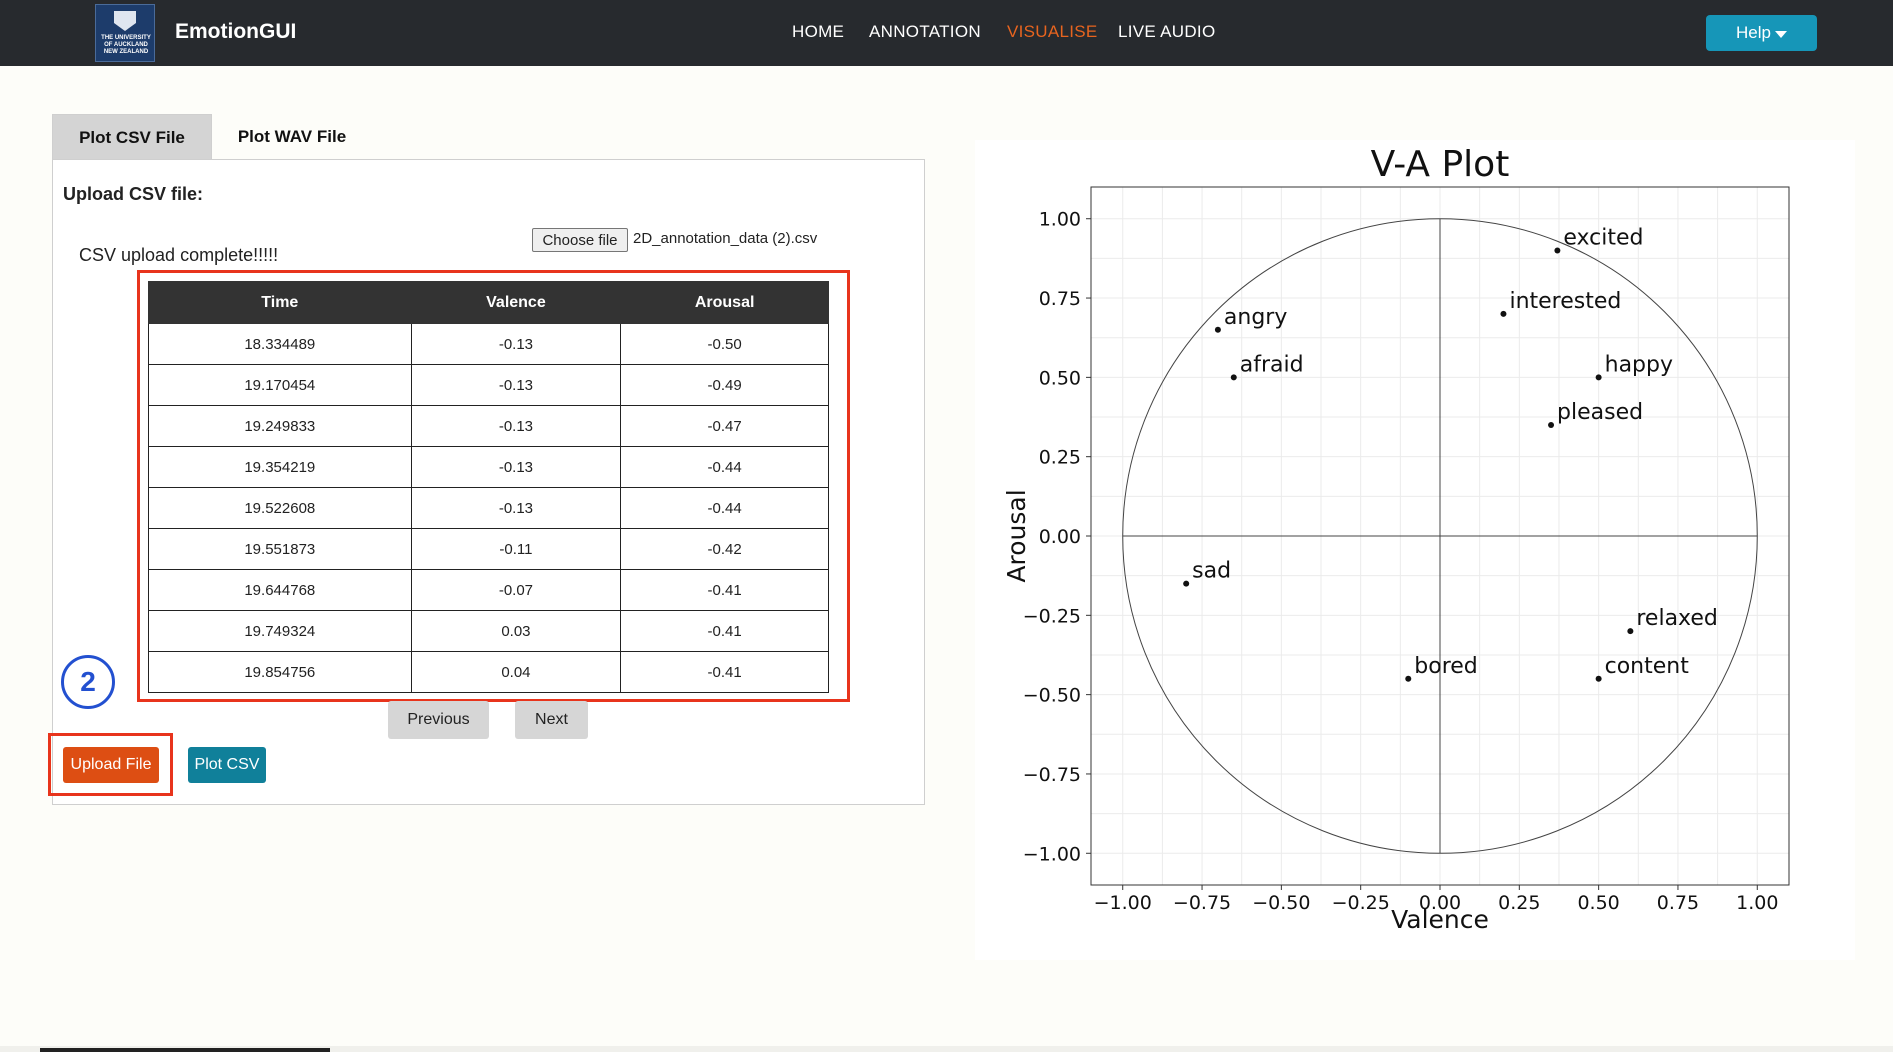 The image size is (1893, 1052). I want to click on help-label: Help, so click(1753, 32).